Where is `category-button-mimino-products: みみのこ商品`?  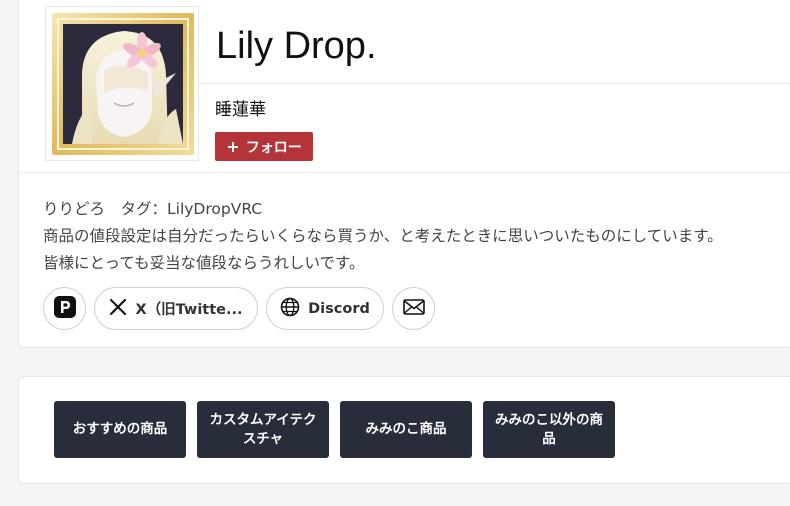
category-button-mimino-products: みみのこ商品 is located at coordinates (406, 429).